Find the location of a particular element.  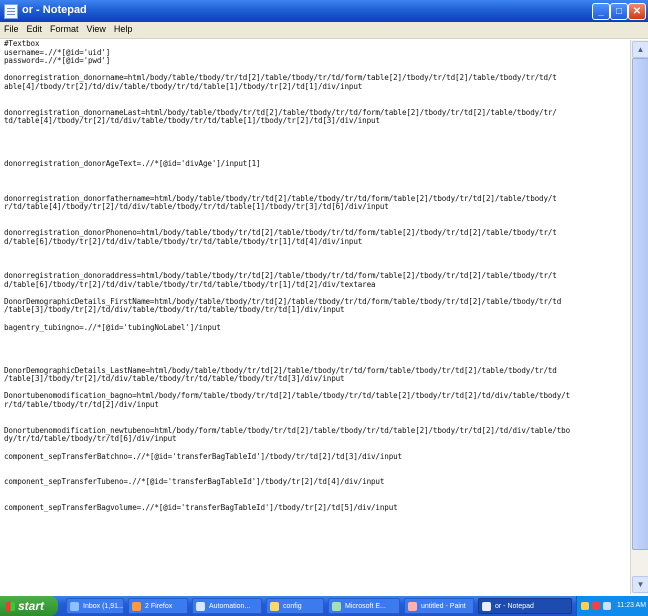

security-icon is located at coordinates (596, 606).